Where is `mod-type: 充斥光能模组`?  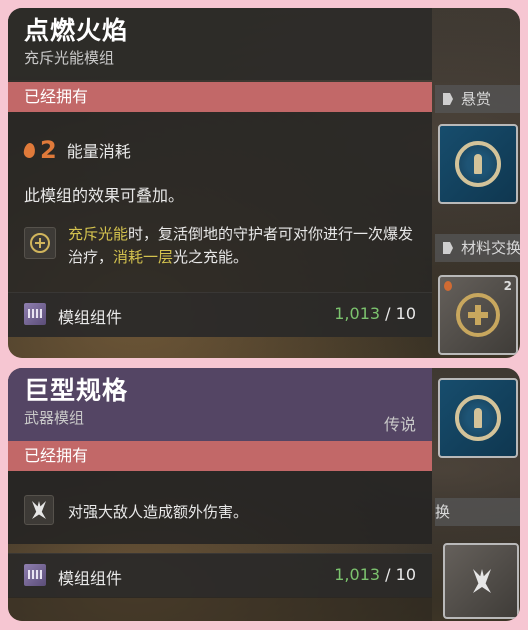
mod-type: 充斥光能模组 is located at coordinates (69, 58).